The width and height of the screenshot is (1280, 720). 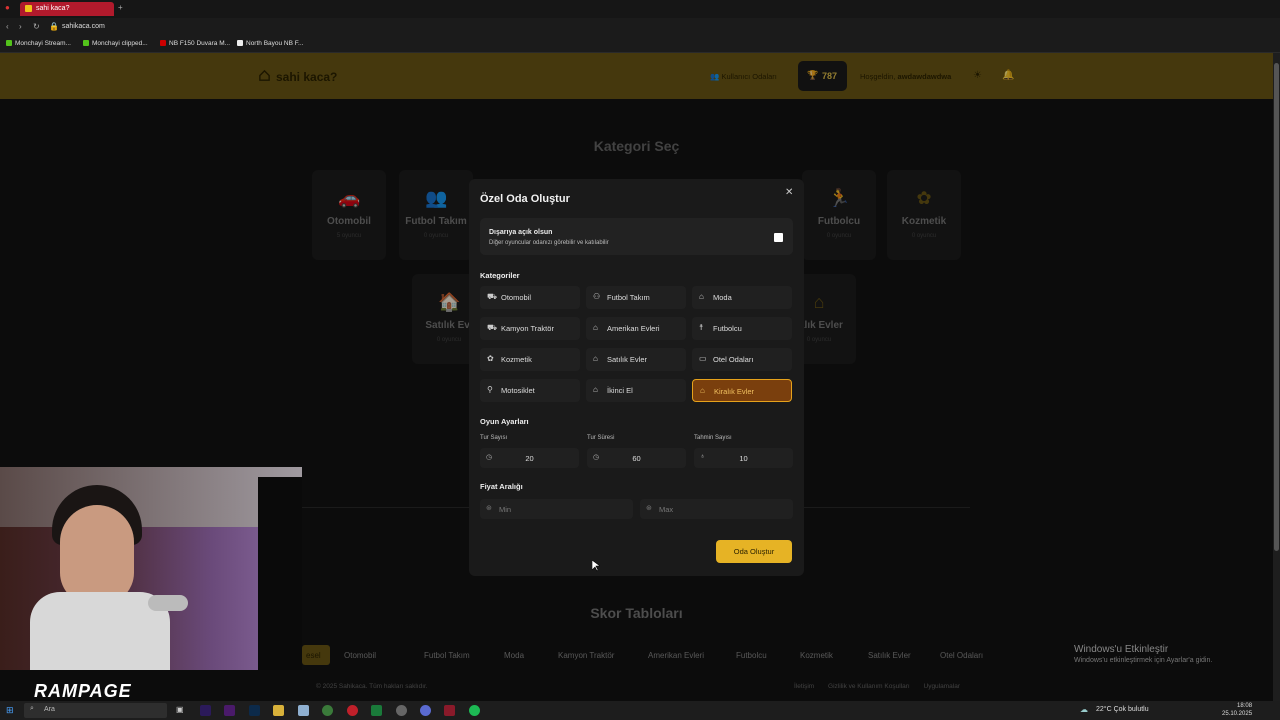 What do you see at coordinates (529, 458) in the screenshot?
I see `round-count-input: ◷ 20` at bounding box center [529, 458].